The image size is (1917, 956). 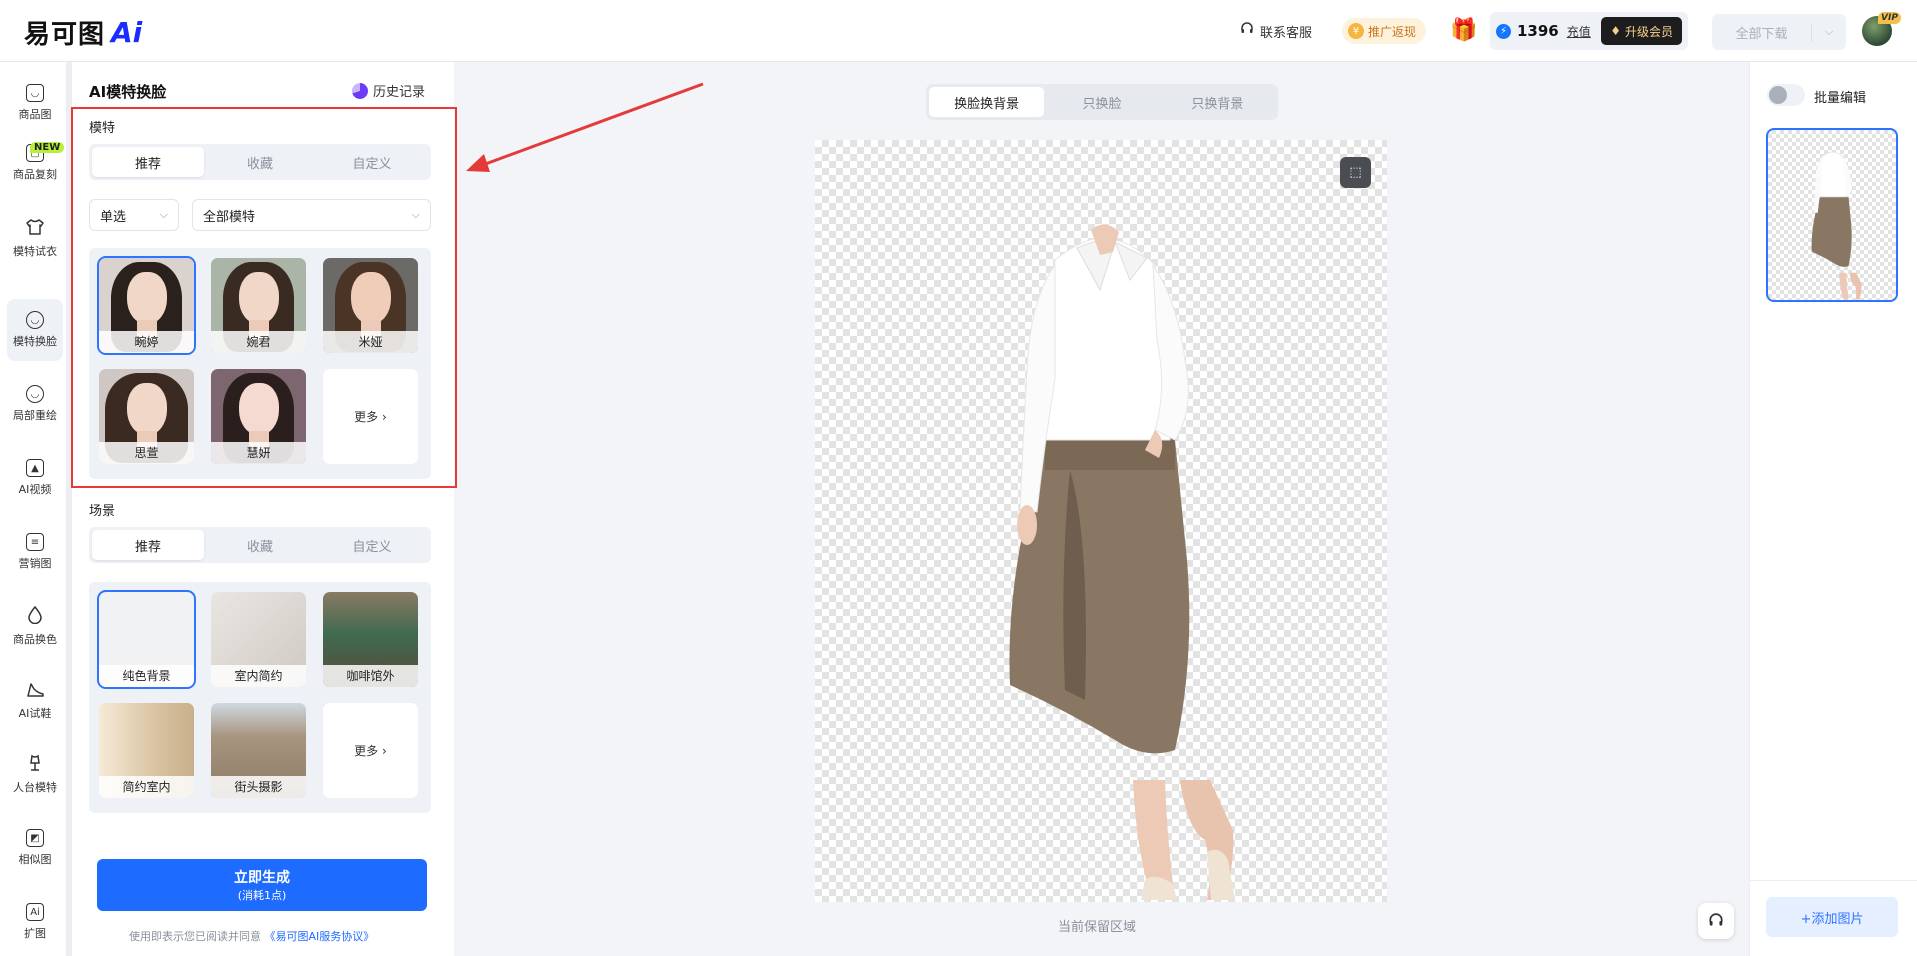 I want to click on more-scenes-button: 更多 ›, so click(x=370, y=750).